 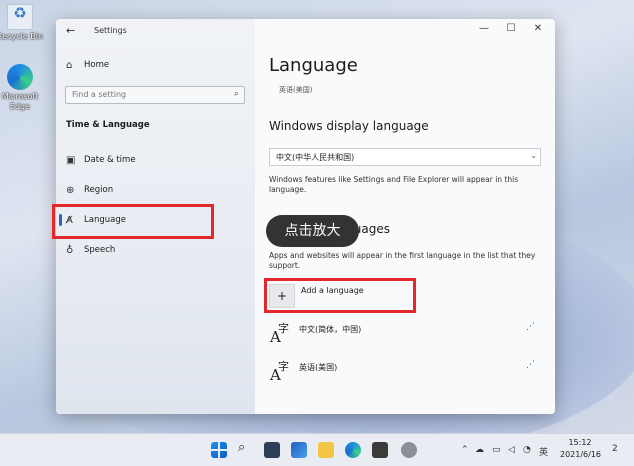 What do you see at coordinates (156, 190) in the screenshot?
I see `sidebar-item-region: ⊕ Region` at bounding box center [156, 190].